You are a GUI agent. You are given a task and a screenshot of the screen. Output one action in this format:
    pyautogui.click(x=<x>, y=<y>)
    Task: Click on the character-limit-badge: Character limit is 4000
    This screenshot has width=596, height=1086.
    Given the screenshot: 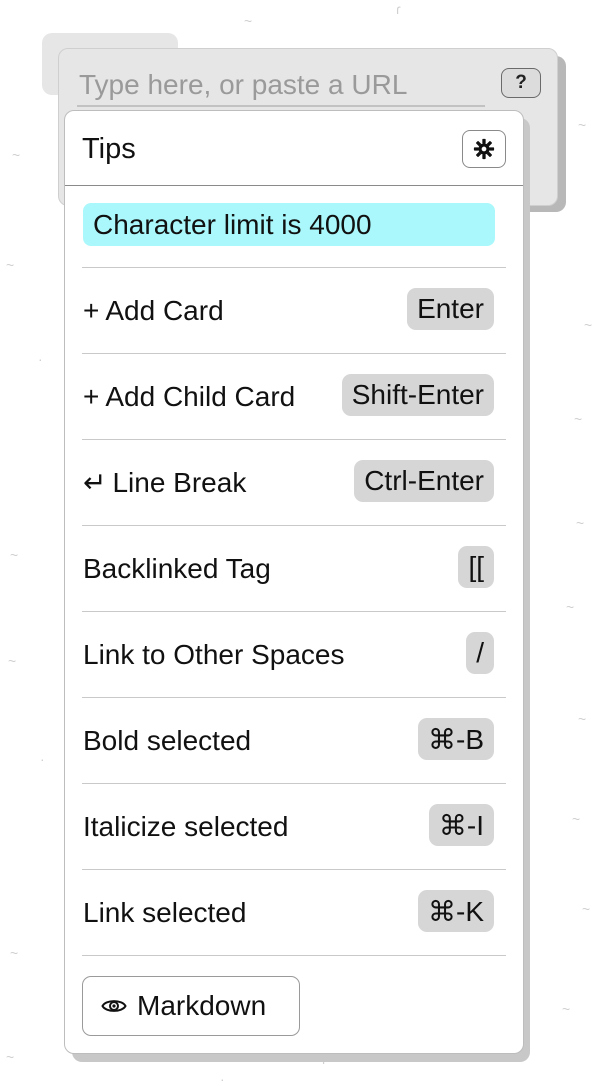 What is the action you would take?
    pyautogui.click(x=289, y=224)
    